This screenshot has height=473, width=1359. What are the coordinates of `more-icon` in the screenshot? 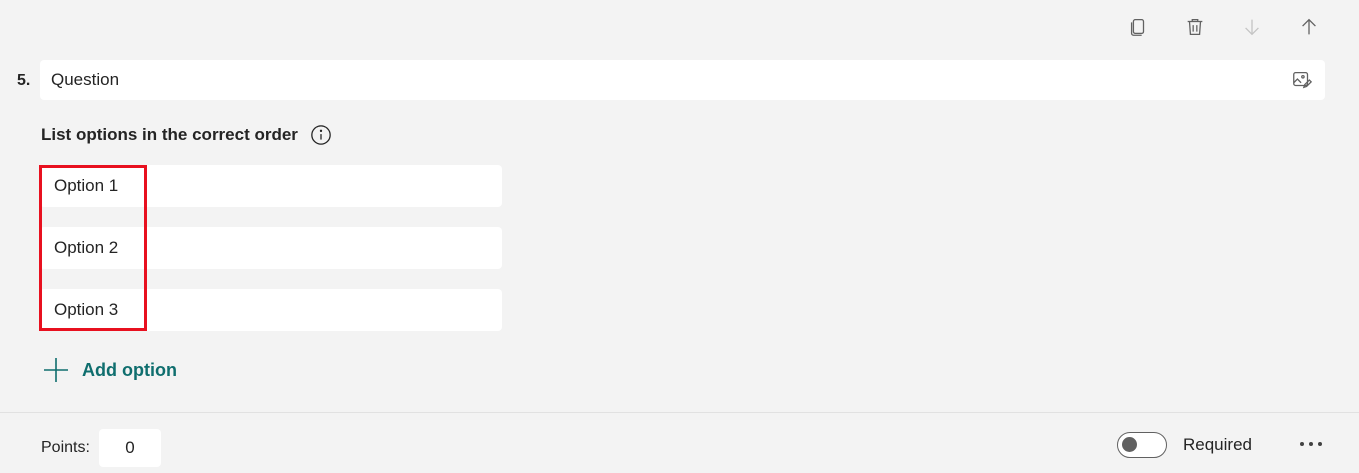 It's located at (1311, 444).